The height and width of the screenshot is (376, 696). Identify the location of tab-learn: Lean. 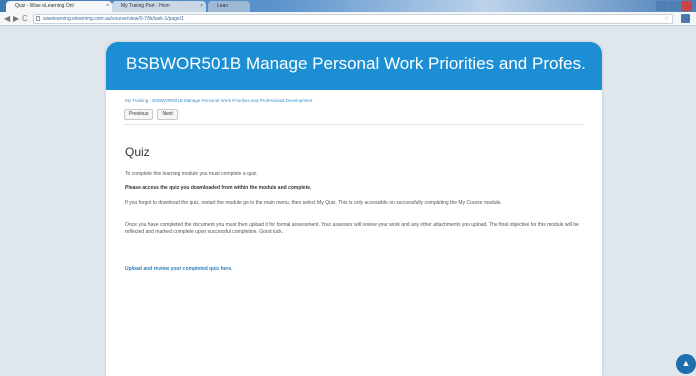
(229, 6).